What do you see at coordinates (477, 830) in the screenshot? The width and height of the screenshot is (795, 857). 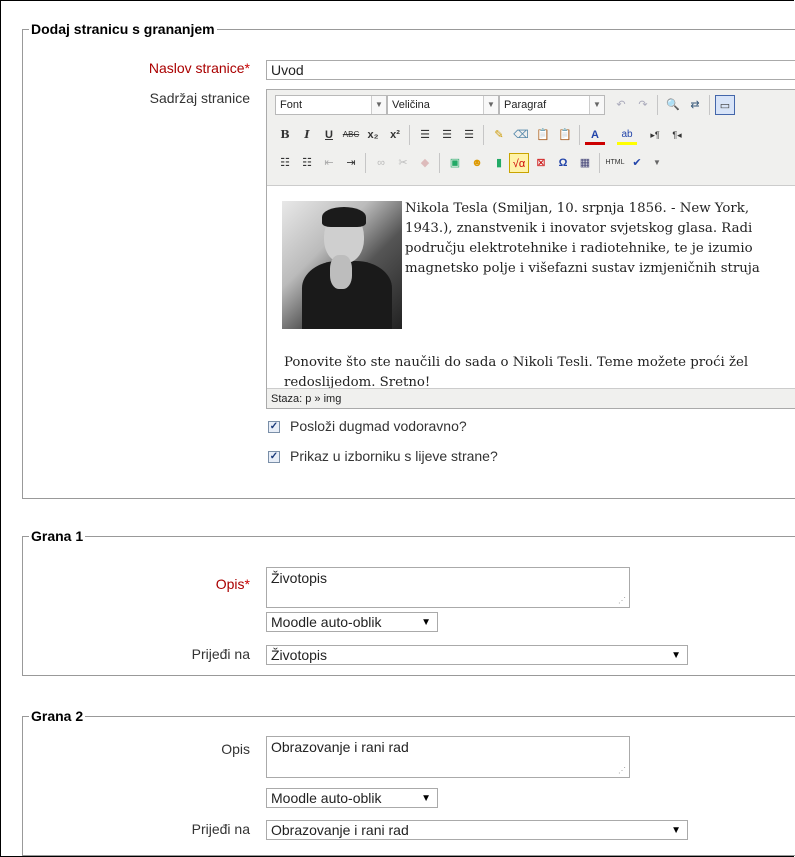 I see `branch2-goto-select: Obrazovanje i rani rad ▼` at bounding box center [477, 830].